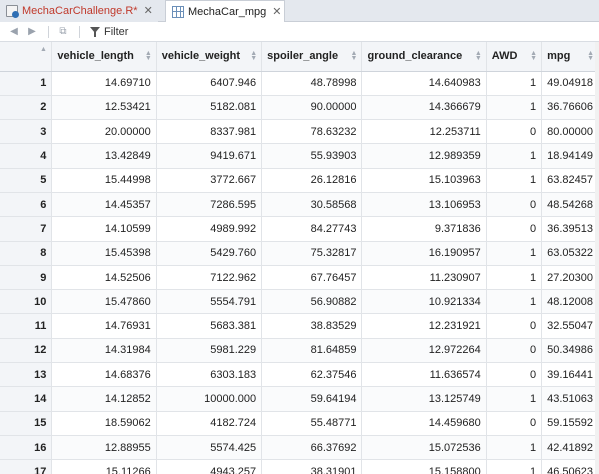 The width and height of the screenshot is (599, 474). What do you see at coordinates (424, 399) in the screenshot?
I see `table-cell: 13.125749` at bounding box center [424, 399].